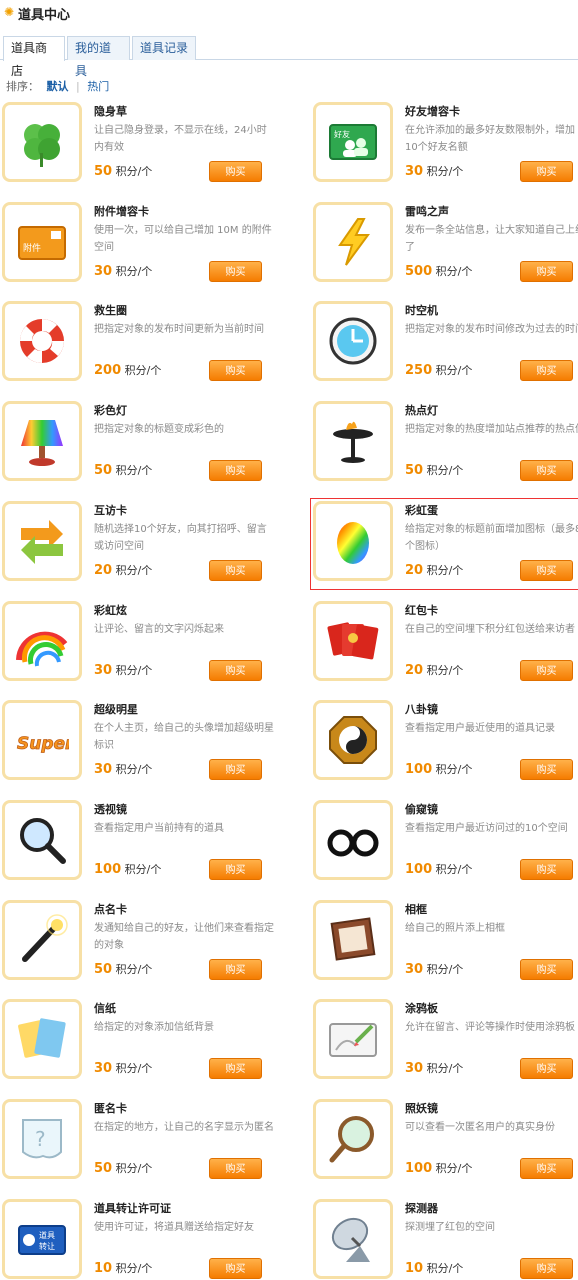  Describe the element at coordinates (353, 341) in the screenshot. I see `clock-icon` at that location.